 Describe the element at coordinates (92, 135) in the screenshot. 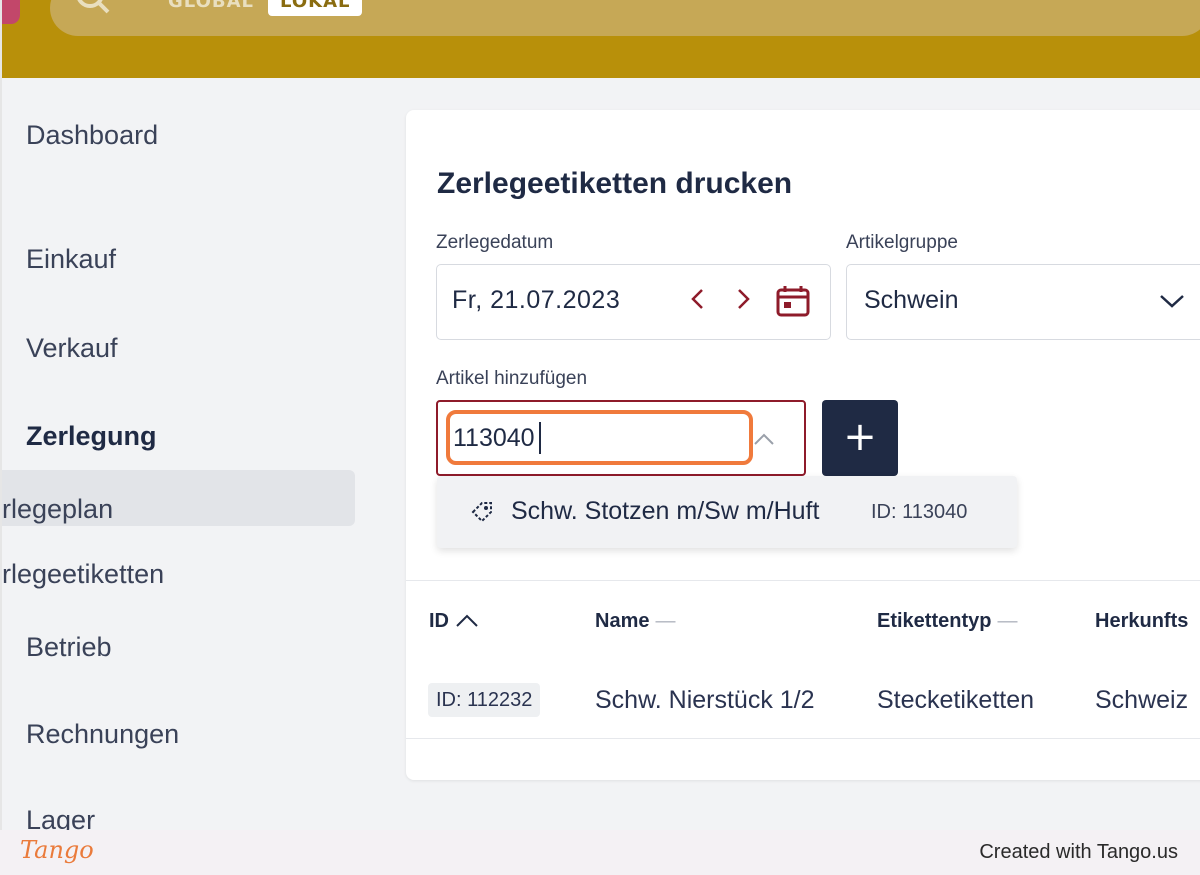

I see `sidebar-item-dashboard: Dashboard` at that location.